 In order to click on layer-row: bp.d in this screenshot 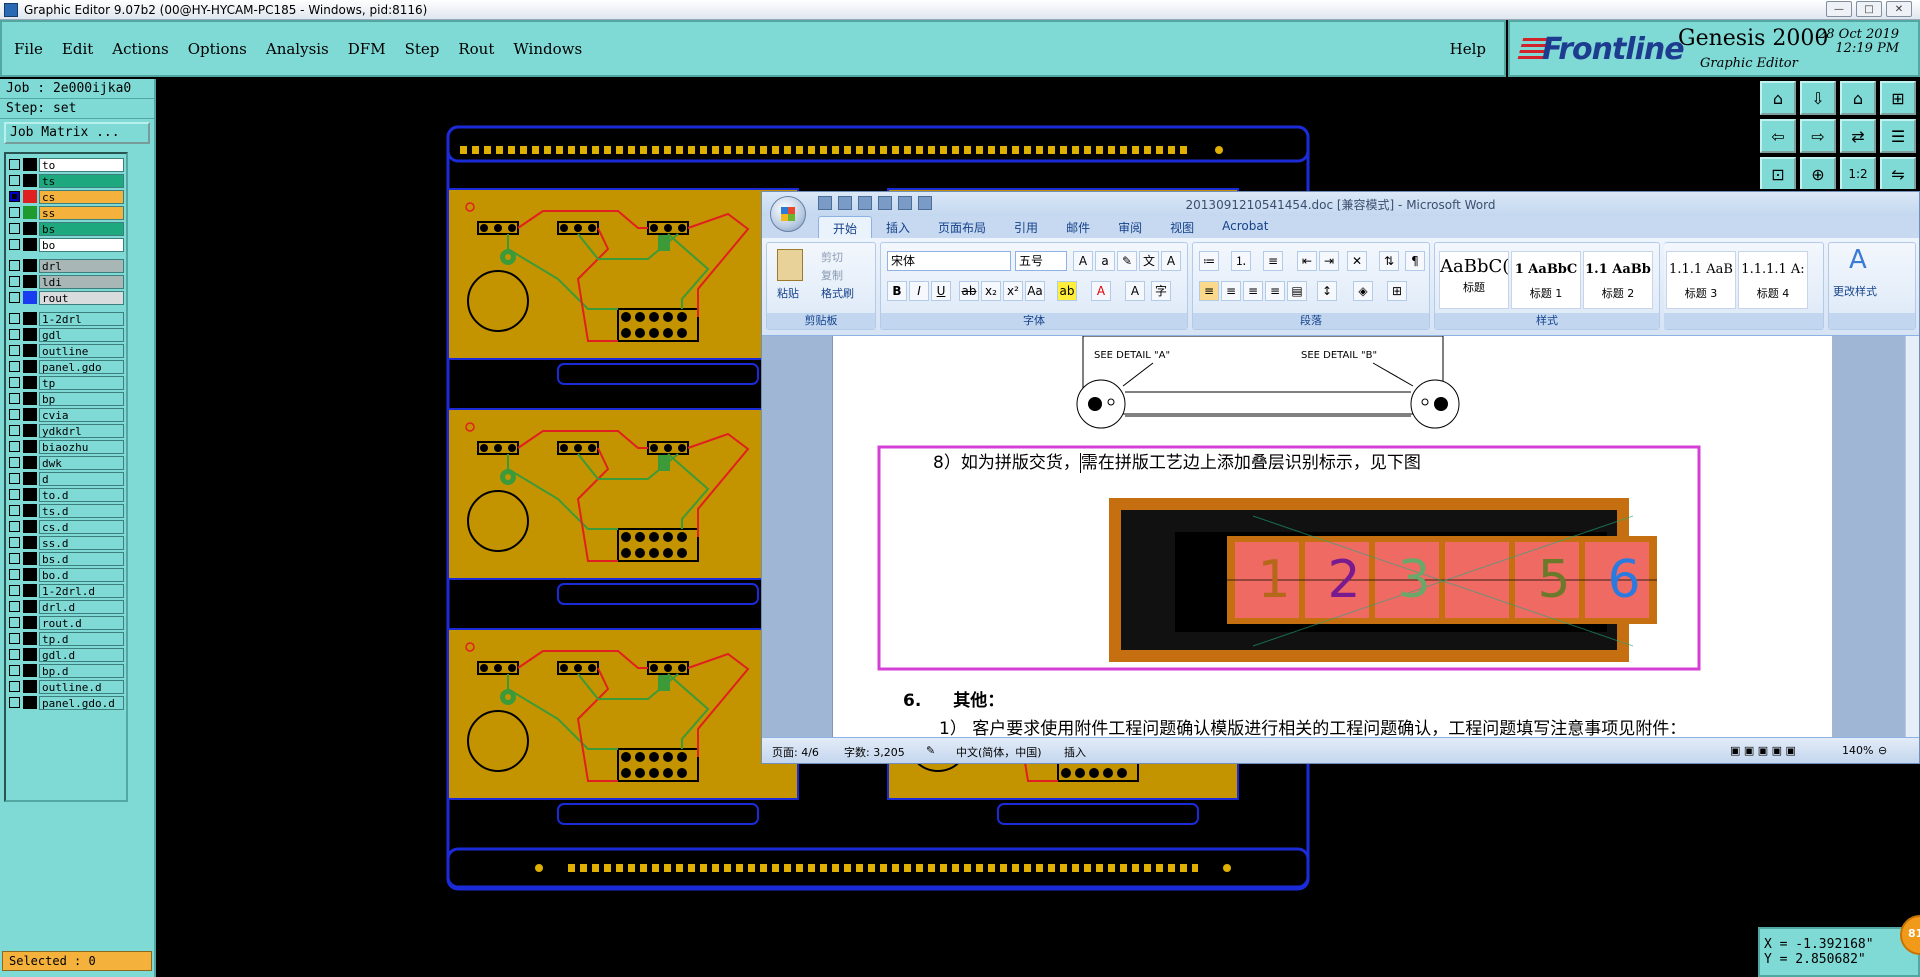, I will do `click(67, 670)`.